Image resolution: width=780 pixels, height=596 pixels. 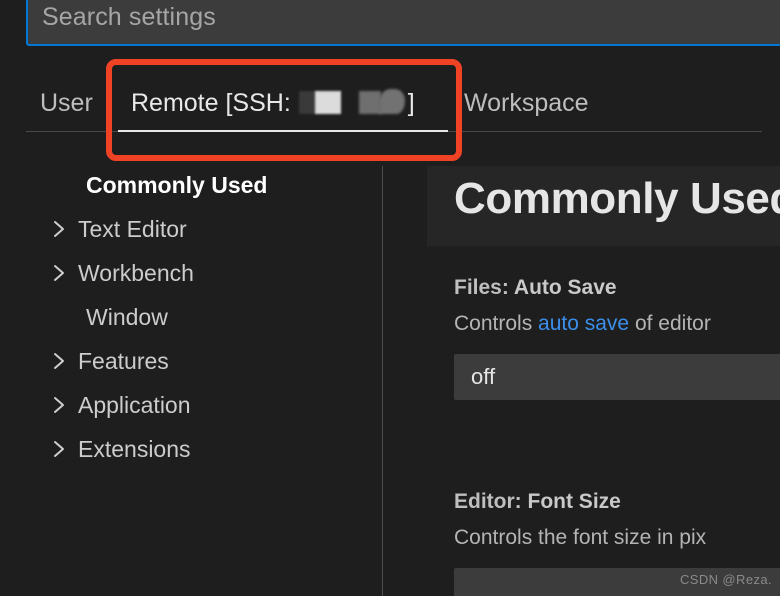 What do you see at coordinates (670, 323) in the screenshot?
I see `setting-description-after: of editor` at bounding box center [670, 323].